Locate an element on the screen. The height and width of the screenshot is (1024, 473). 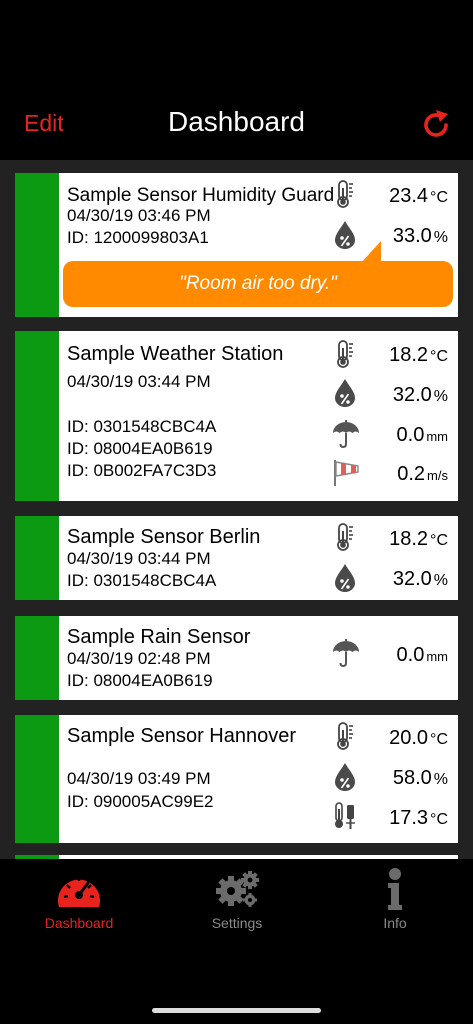
sensor-name: Sample Rain Sensor is located at coordinates (159, 637).